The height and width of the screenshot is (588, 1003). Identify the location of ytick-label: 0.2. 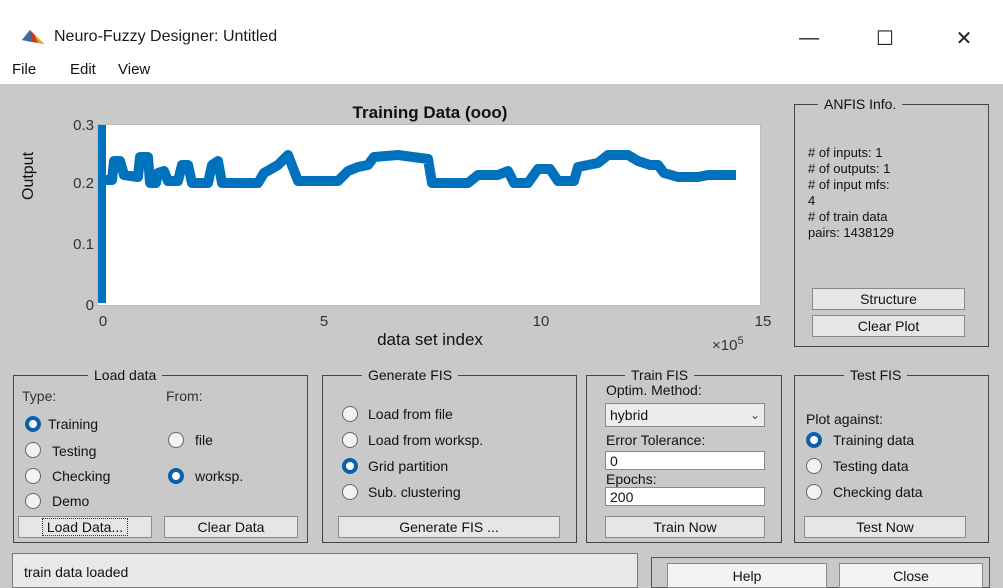
(83, 183).